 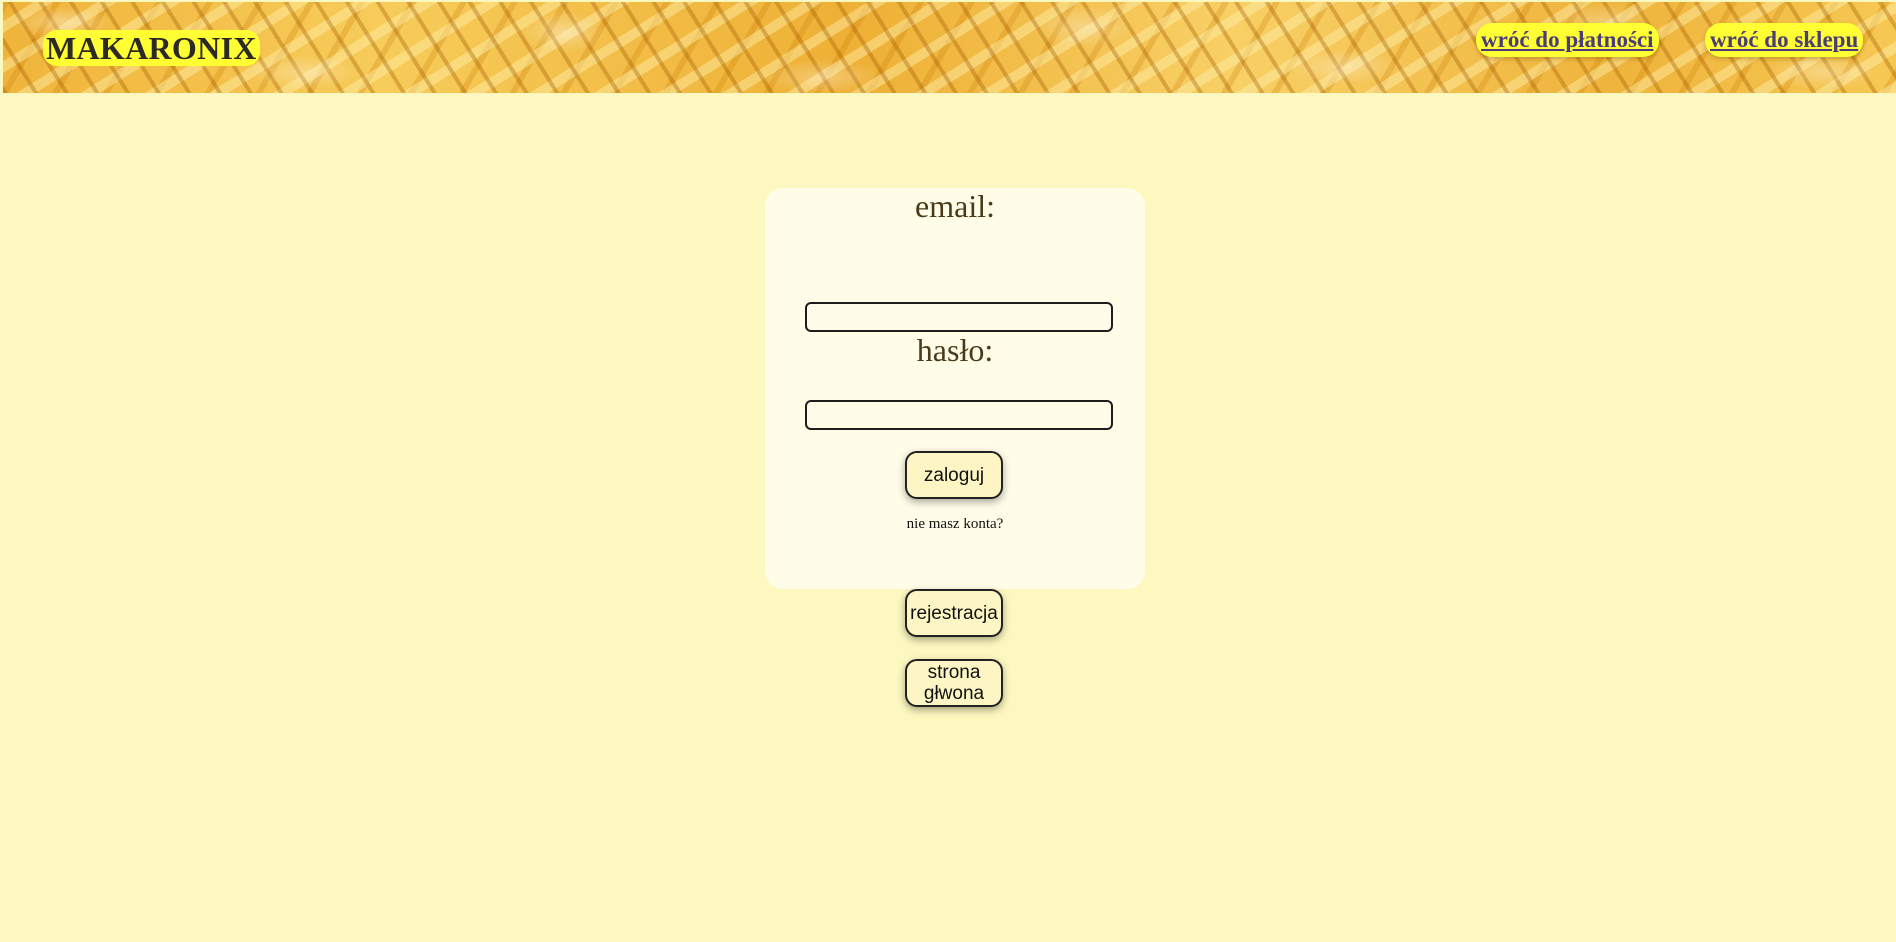 I want to click on register-button: rejestracja, so click(x=954, y=613).